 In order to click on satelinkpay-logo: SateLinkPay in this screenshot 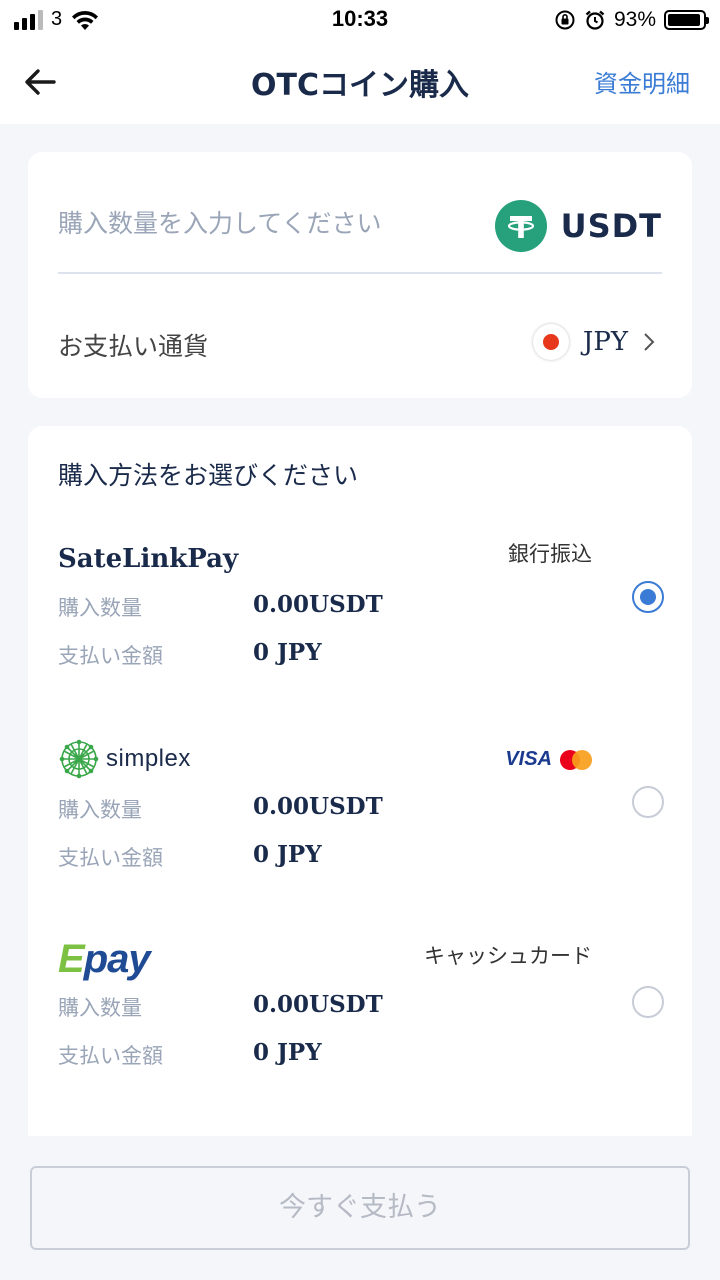, I will do `click(148, 559)`.